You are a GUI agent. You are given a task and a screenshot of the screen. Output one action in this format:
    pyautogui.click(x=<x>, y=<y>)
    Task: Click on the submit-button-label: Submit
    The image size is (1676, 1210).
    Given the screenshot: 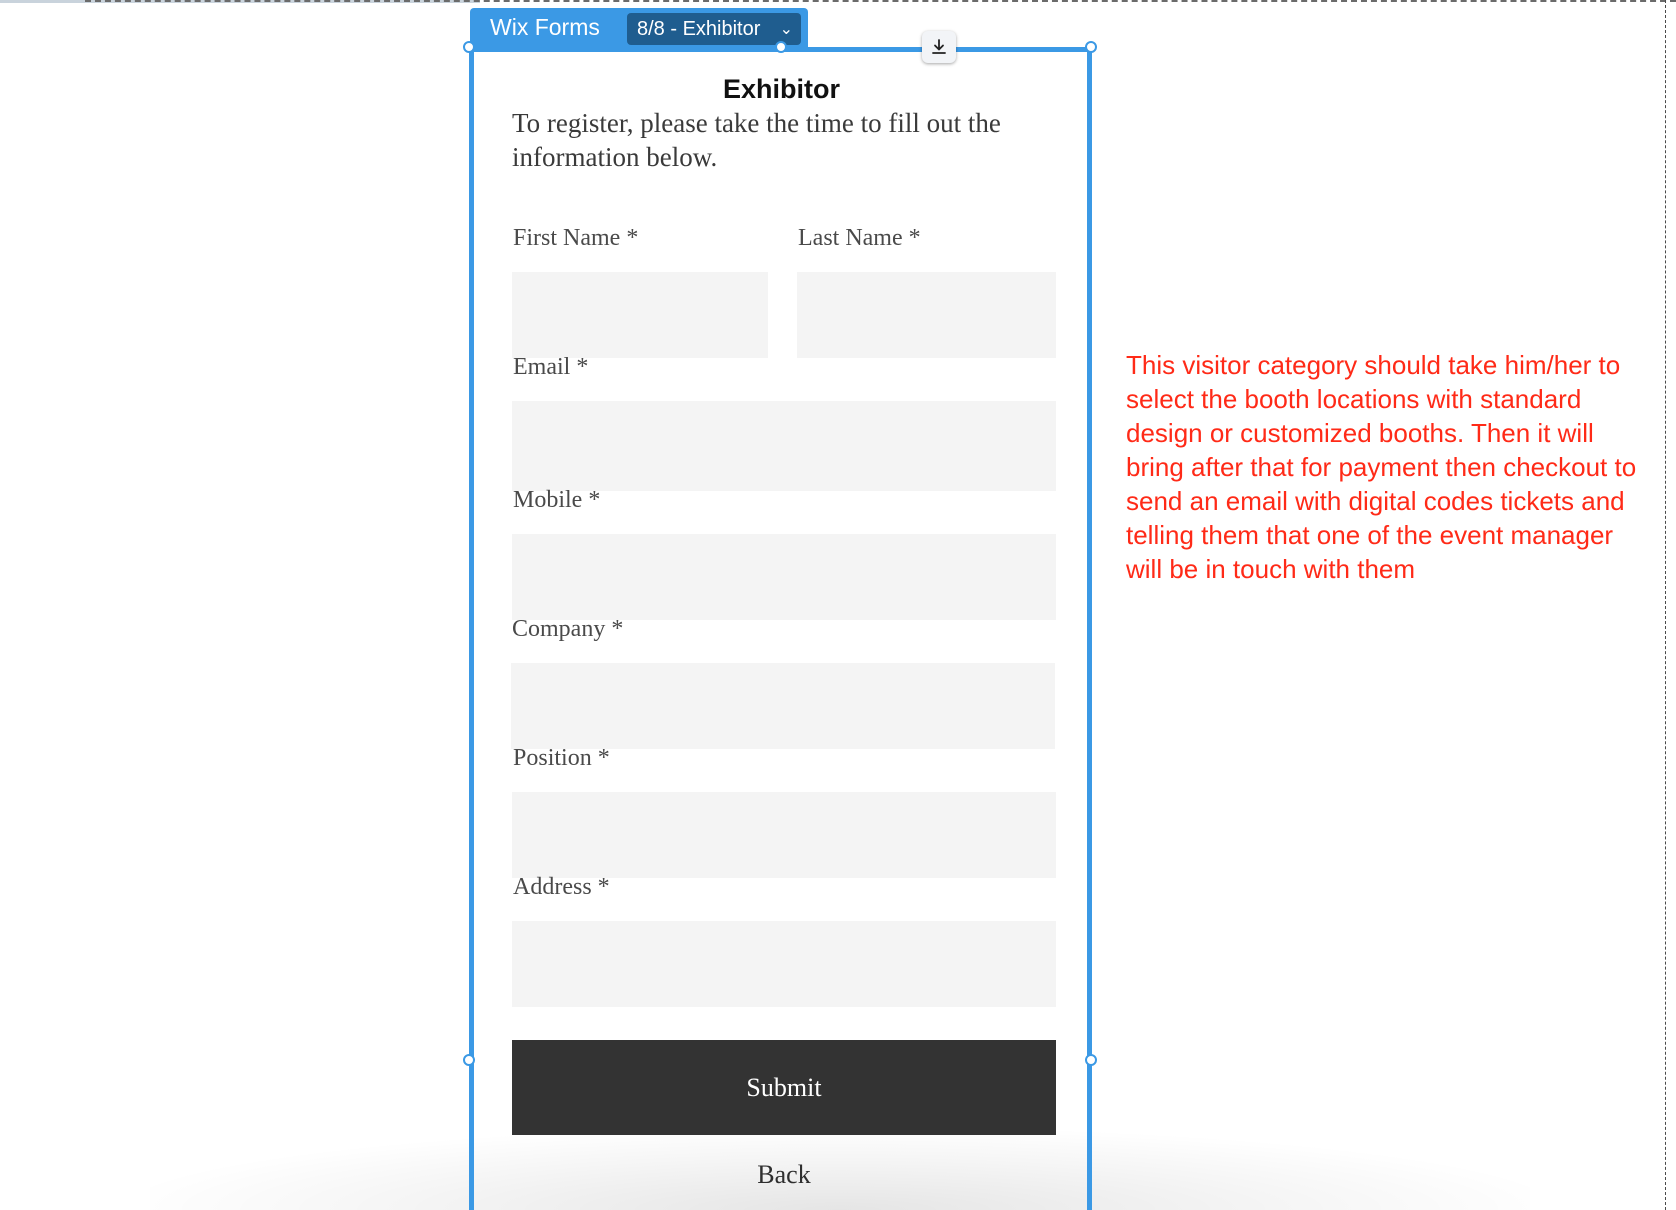 What is the action you would take?
    pyautogui.click(x=784, y=1087)
    